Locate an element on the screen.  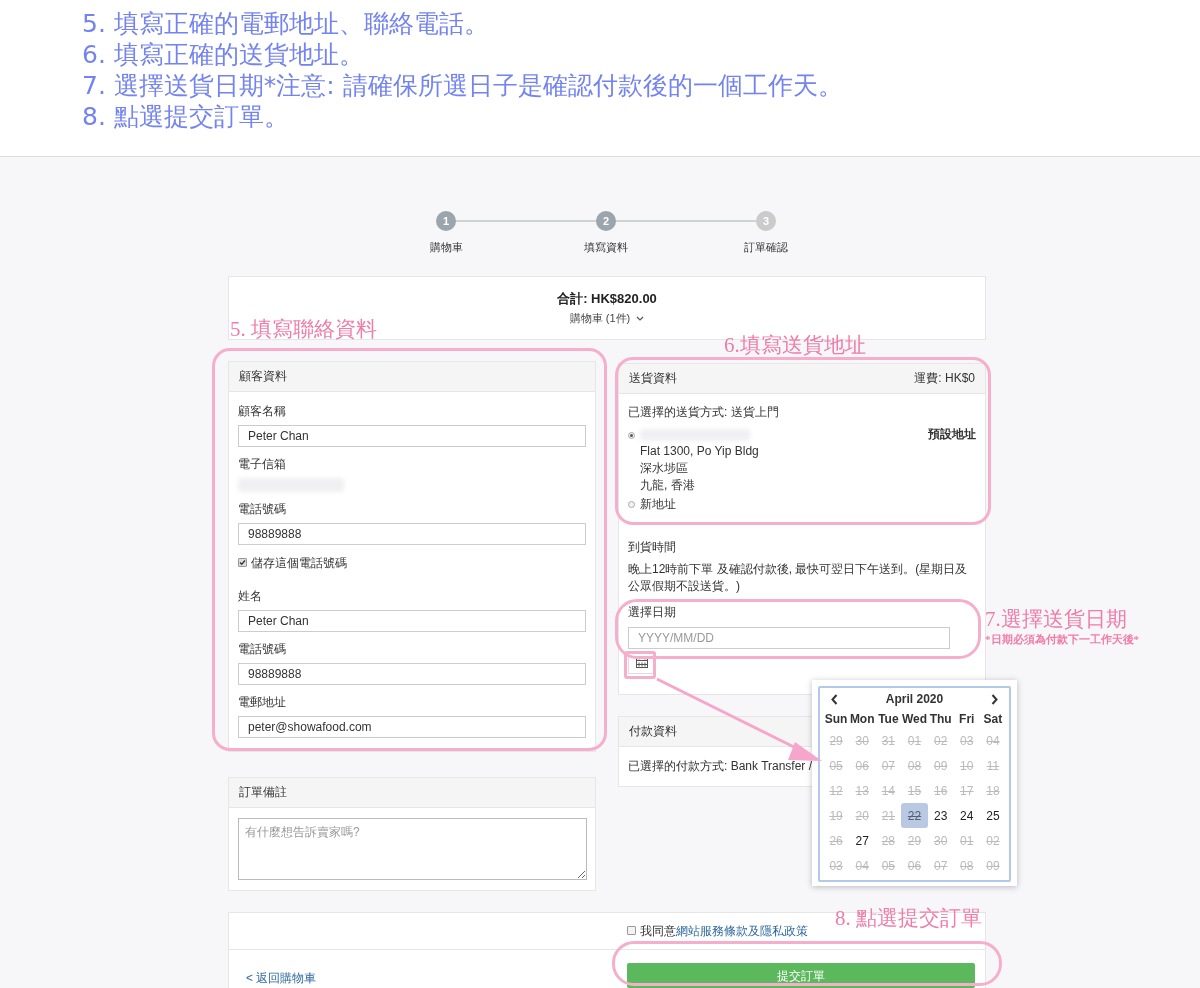
callout-text: 7.選擇送貨日期 is located at coordinates (1056, 619).